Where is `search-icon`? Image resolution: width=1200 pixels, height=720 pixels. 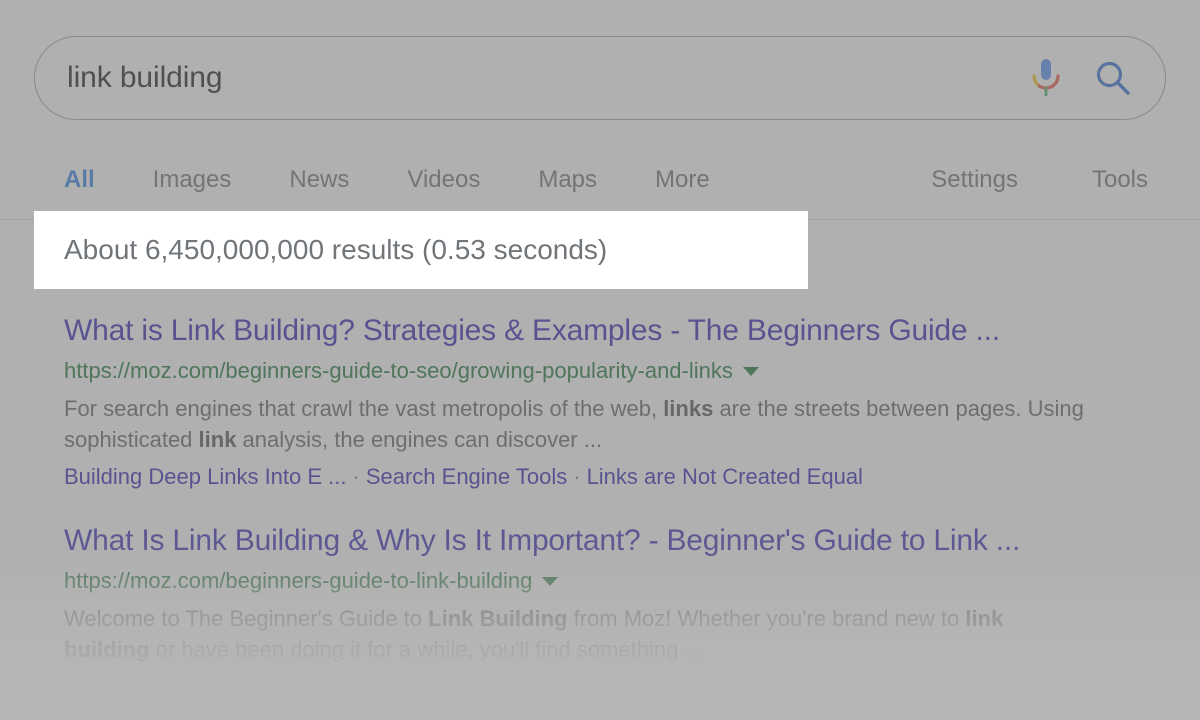
search-icon is located at coordinates (1113, 78).